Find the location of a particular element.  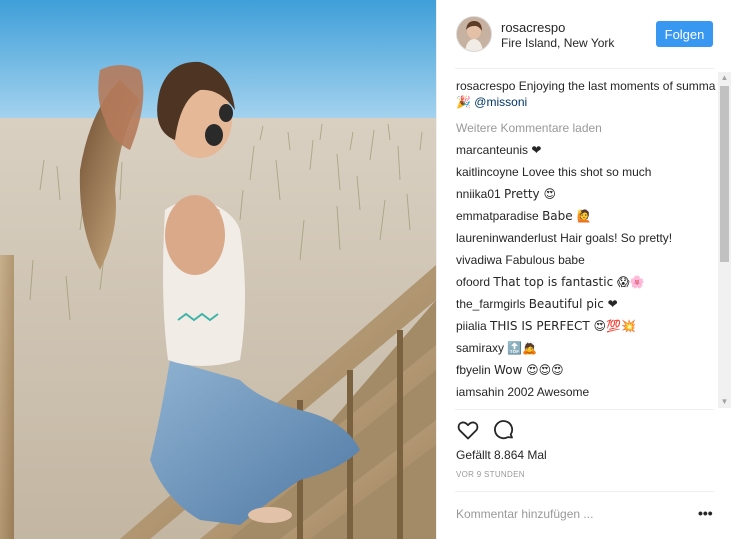

comment-text: 2002 Awesome is located at coordinates (548, 392).